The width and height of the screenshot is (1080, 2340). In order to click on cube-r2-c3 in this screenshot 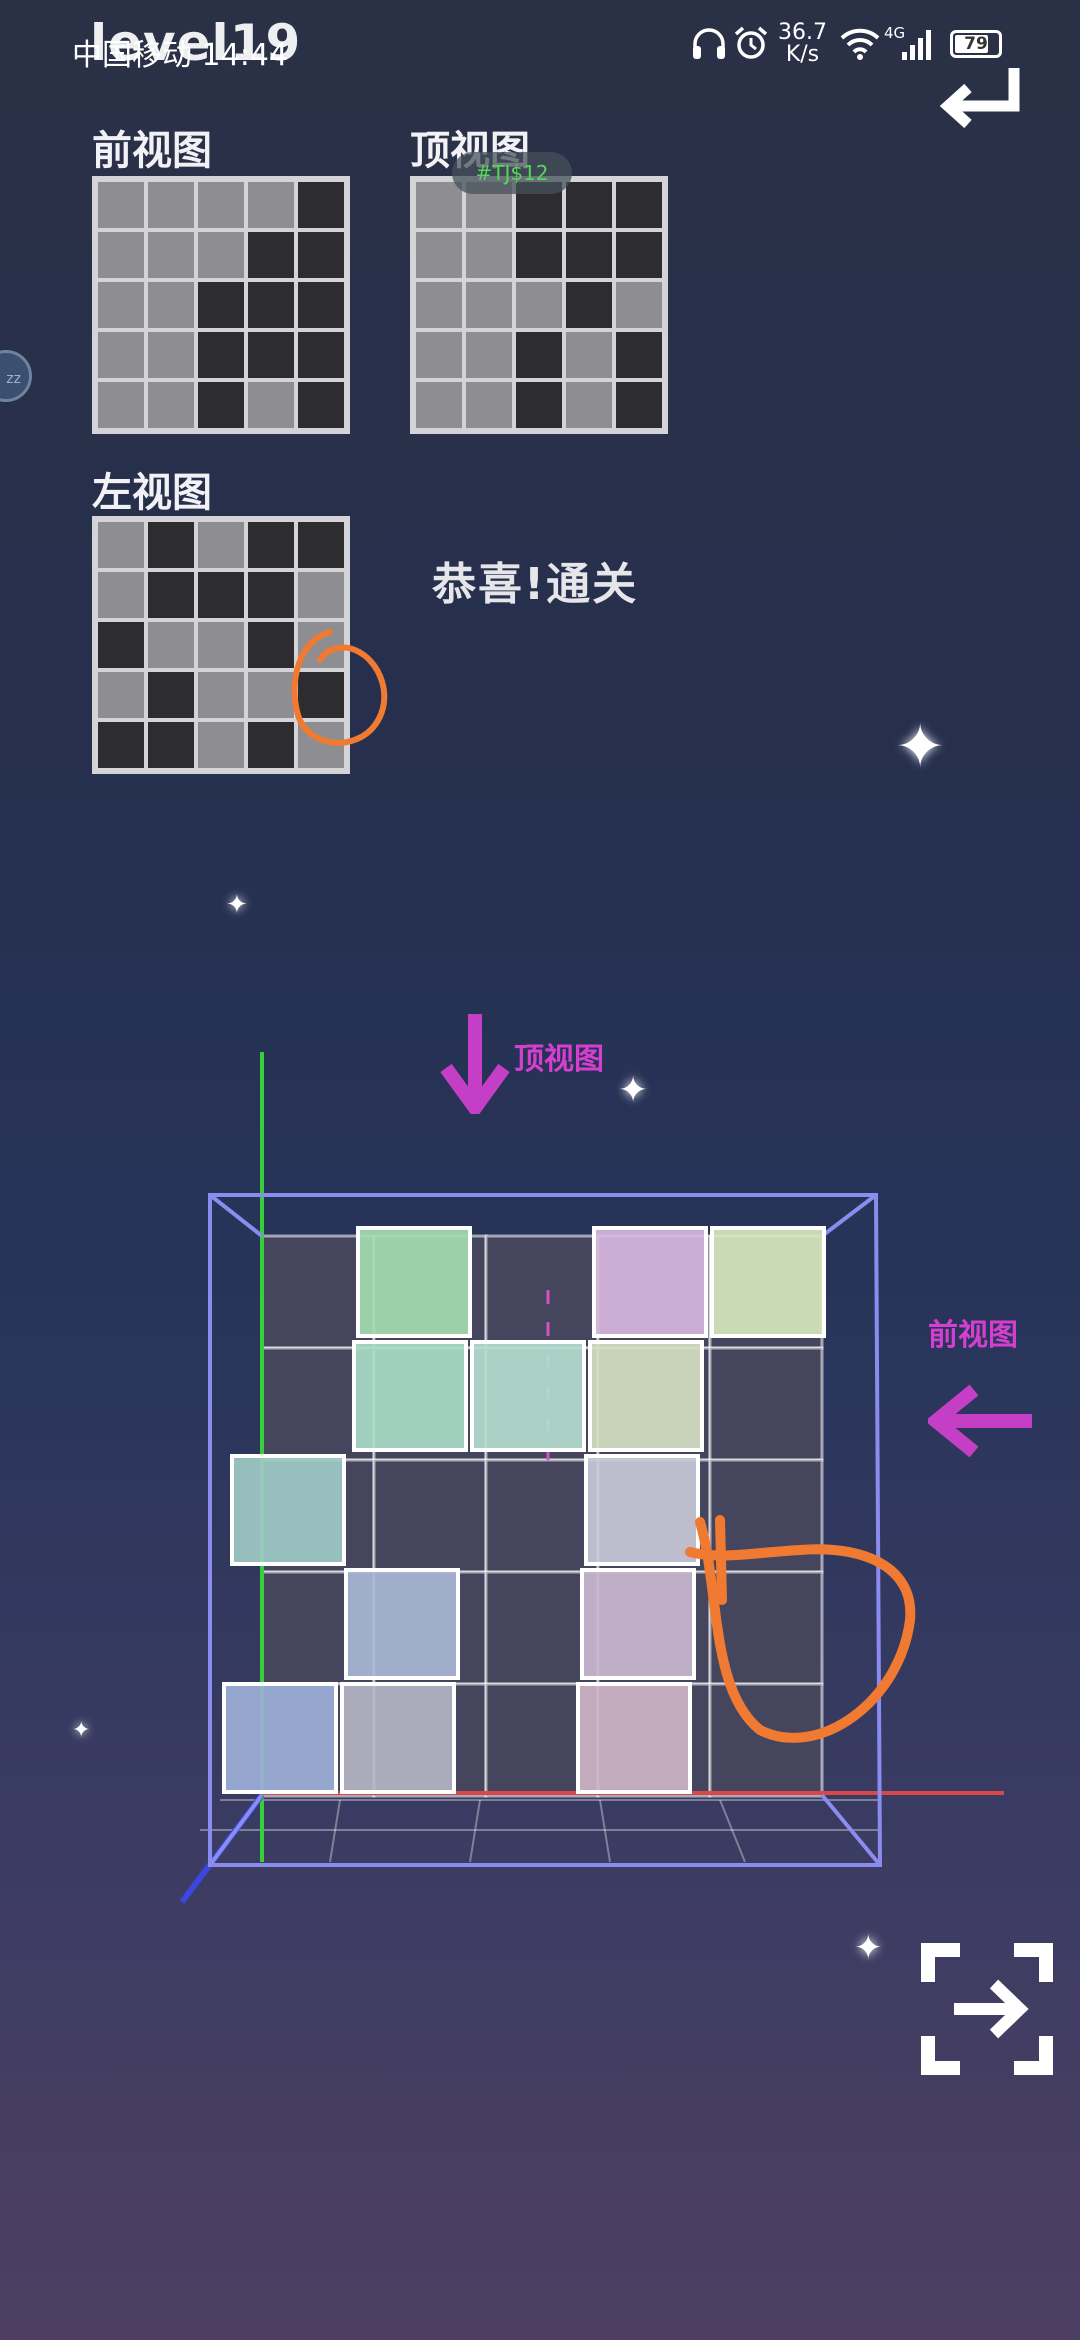, I will do `click(642, 1510)`.